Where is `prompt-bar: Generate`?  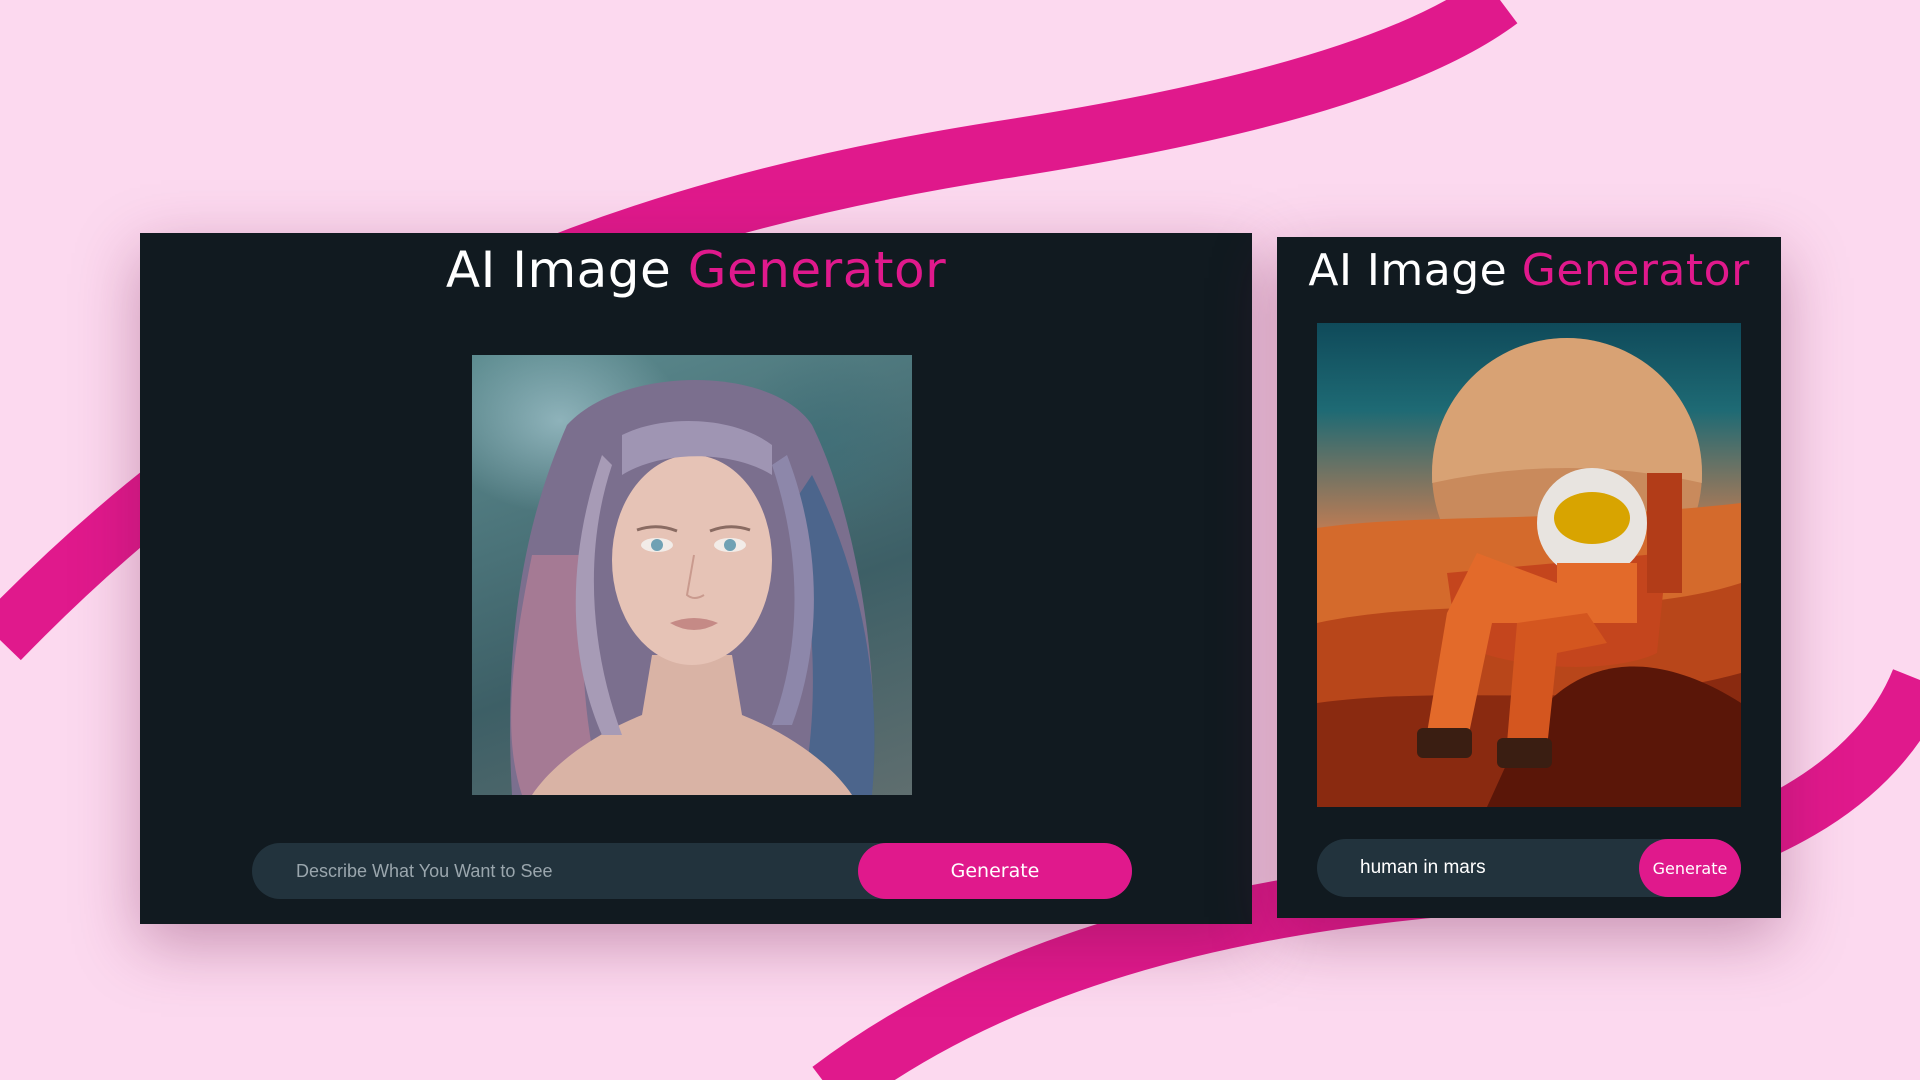
prompt-bar: Generate is located at coordinates (692, 871).